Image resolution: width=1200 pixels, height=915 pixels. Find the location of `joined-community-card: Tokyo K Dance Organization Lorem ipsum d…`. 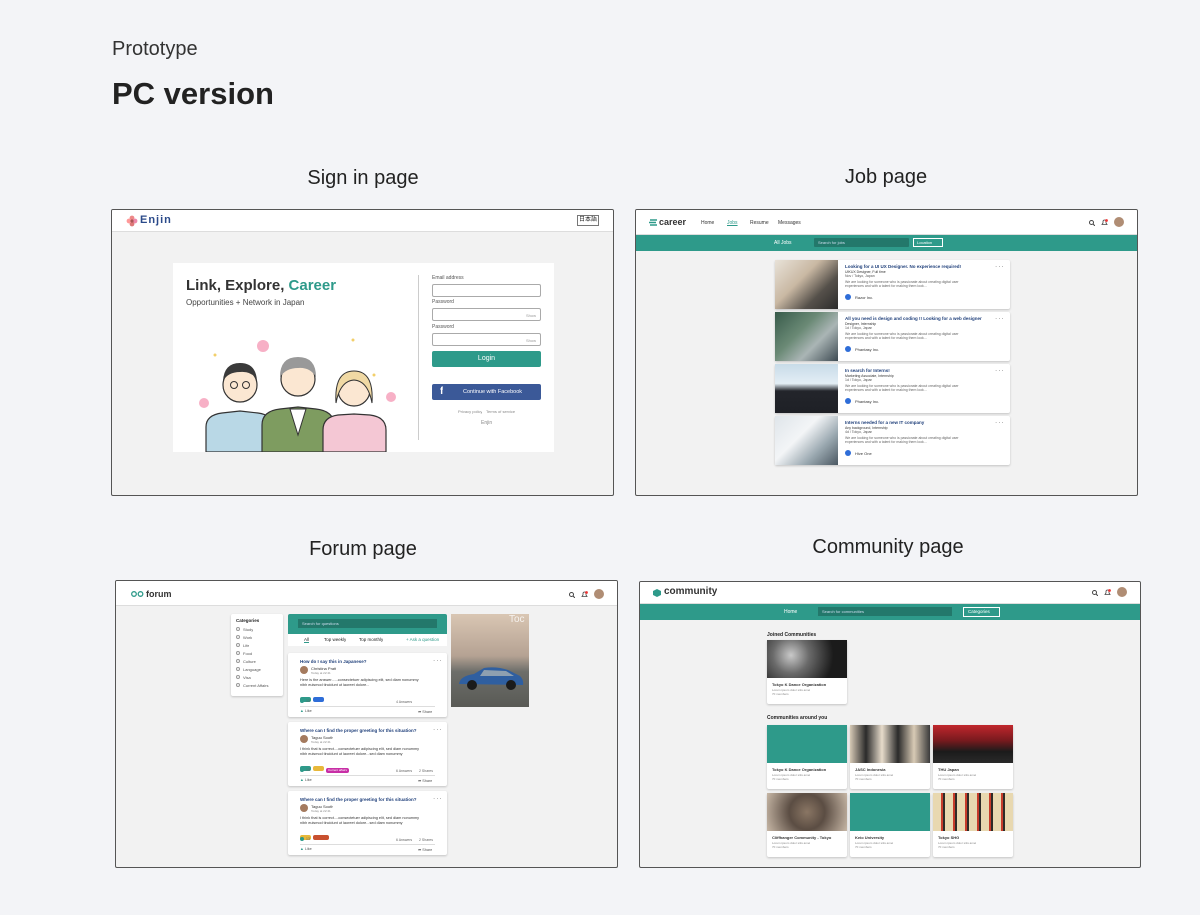

joined-community-card: Tokyo K Dance Organization Lorem ipsum d… is located at coordinates (807, 672).